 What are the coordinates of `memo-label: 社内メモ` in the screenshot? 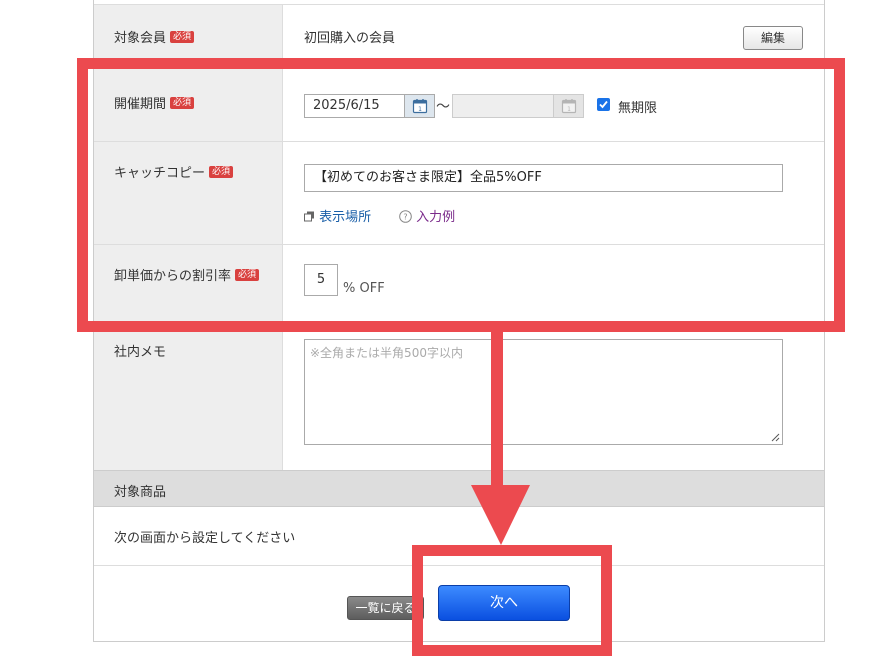 It's located at (140, 350).